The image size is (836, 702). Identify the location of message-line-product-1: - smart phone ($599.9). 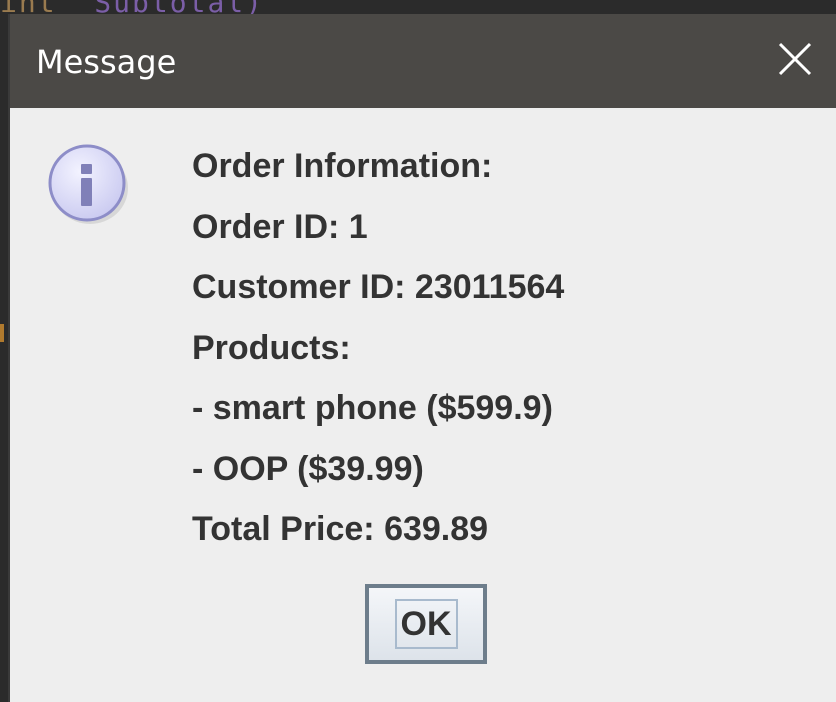
(372, 408).